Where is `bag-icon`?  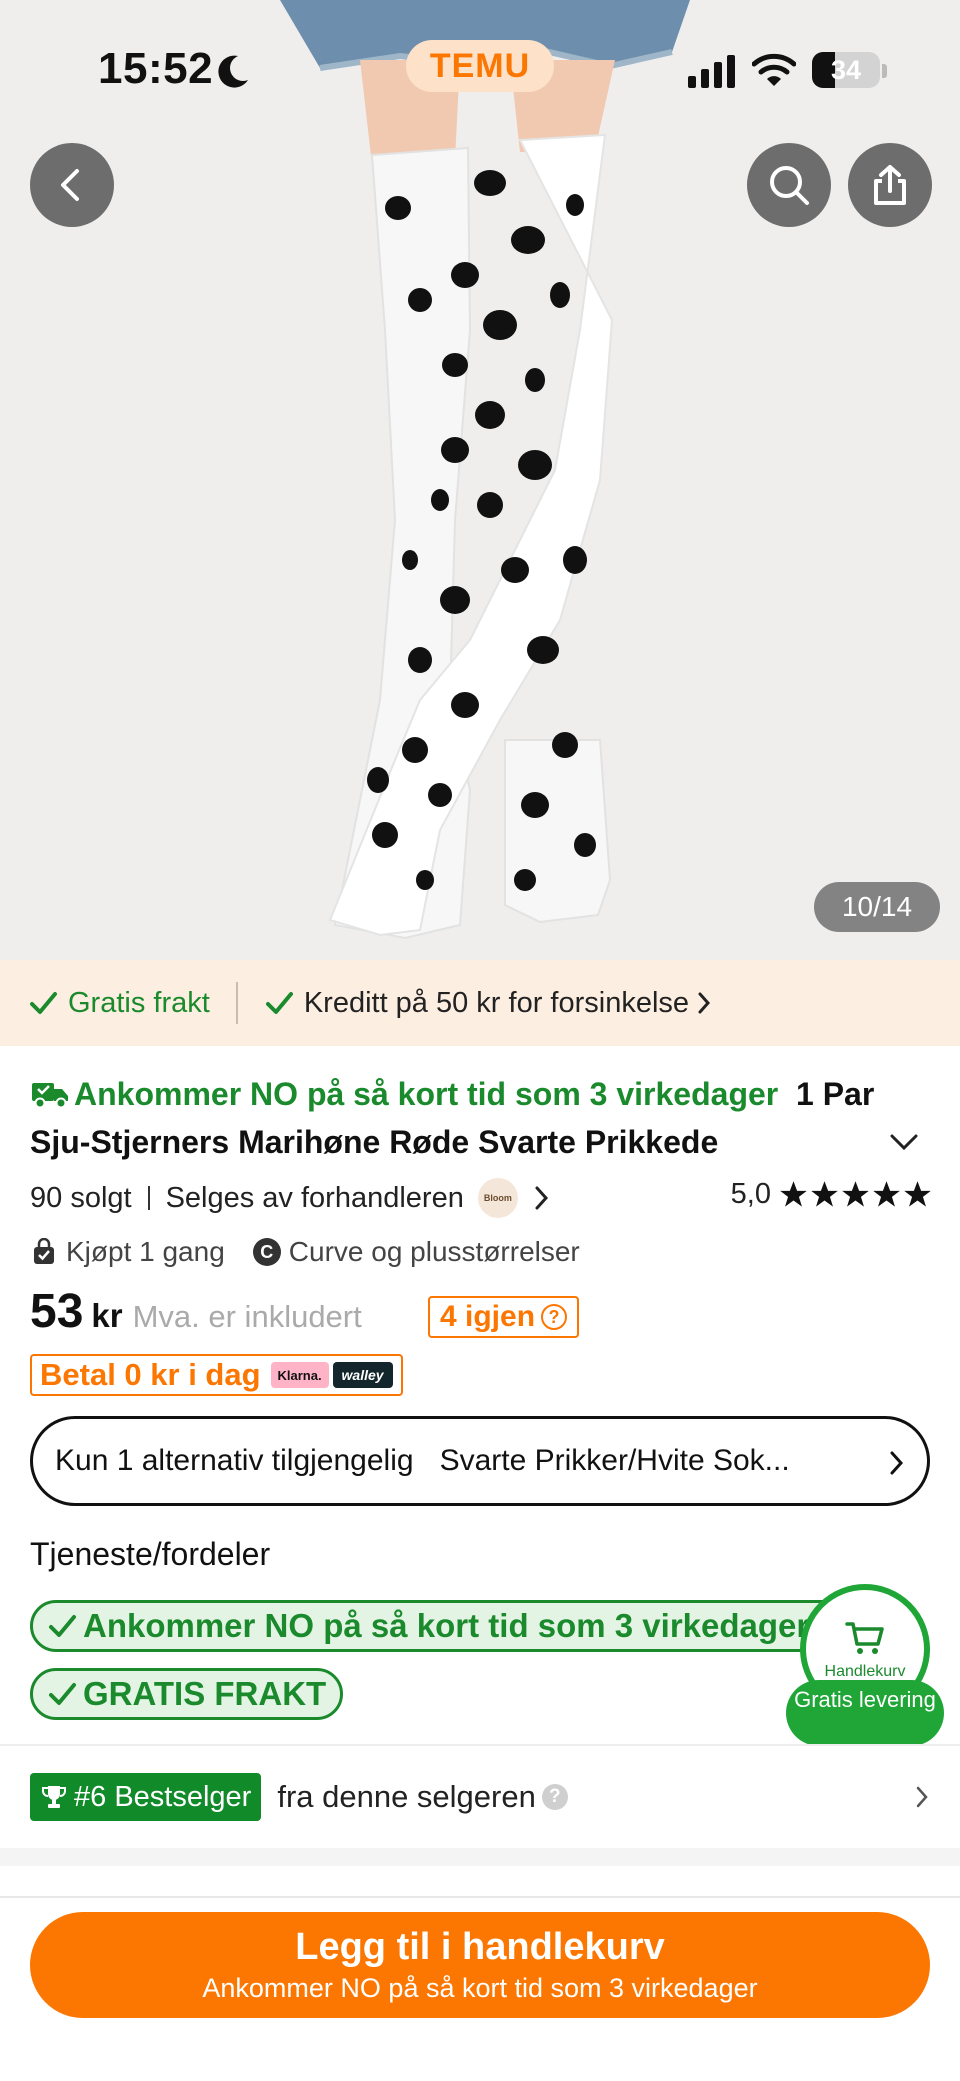
bag-icon is located at coordinates (44, 1251).